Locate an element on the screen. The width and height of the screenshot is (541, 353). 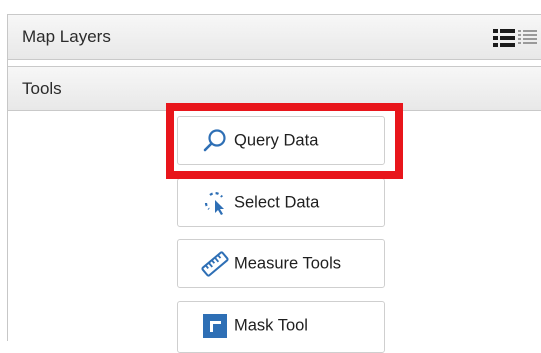
mask-tool-button: Mask Tool is located at coordinates (281, 327).